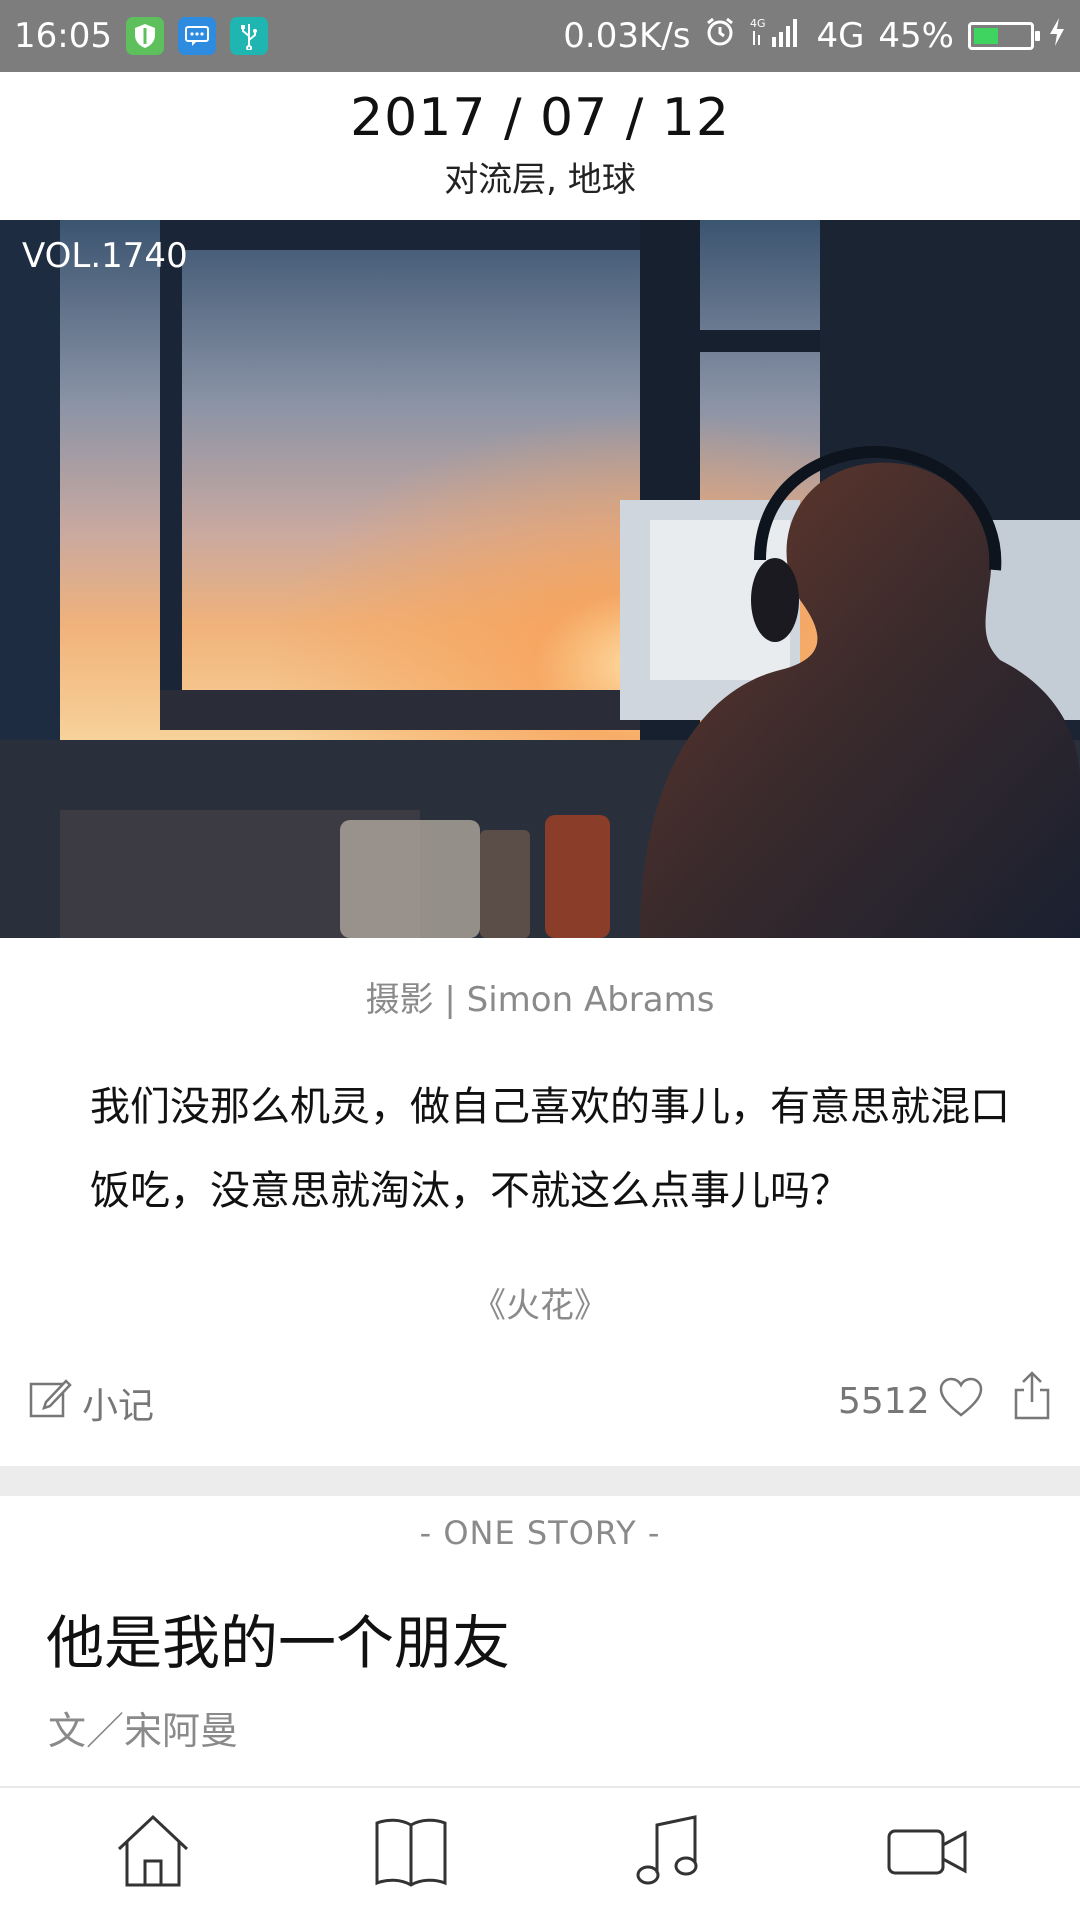 The width and height of the screenshot is (1080, 1920). Describe the element at coordinates (961, 1401) in the screenshot. I see `heart-icon` at that location.